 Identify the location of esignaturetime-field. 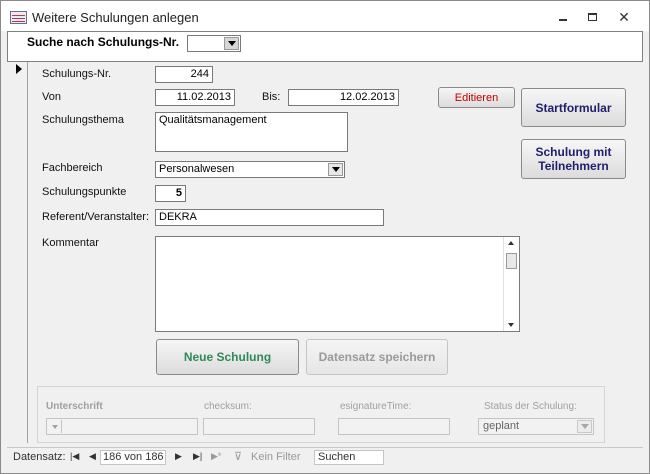
(394, 426).